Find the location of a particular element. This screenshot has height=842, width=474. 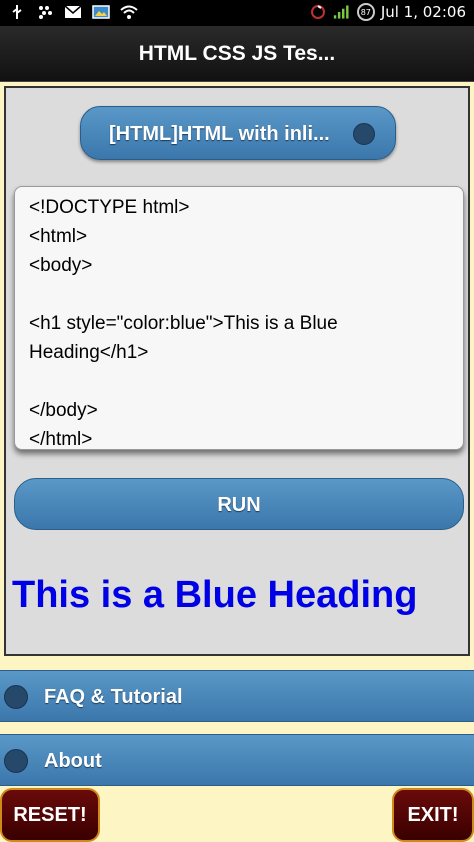

mail-icon is located at coordinates (73, 12).